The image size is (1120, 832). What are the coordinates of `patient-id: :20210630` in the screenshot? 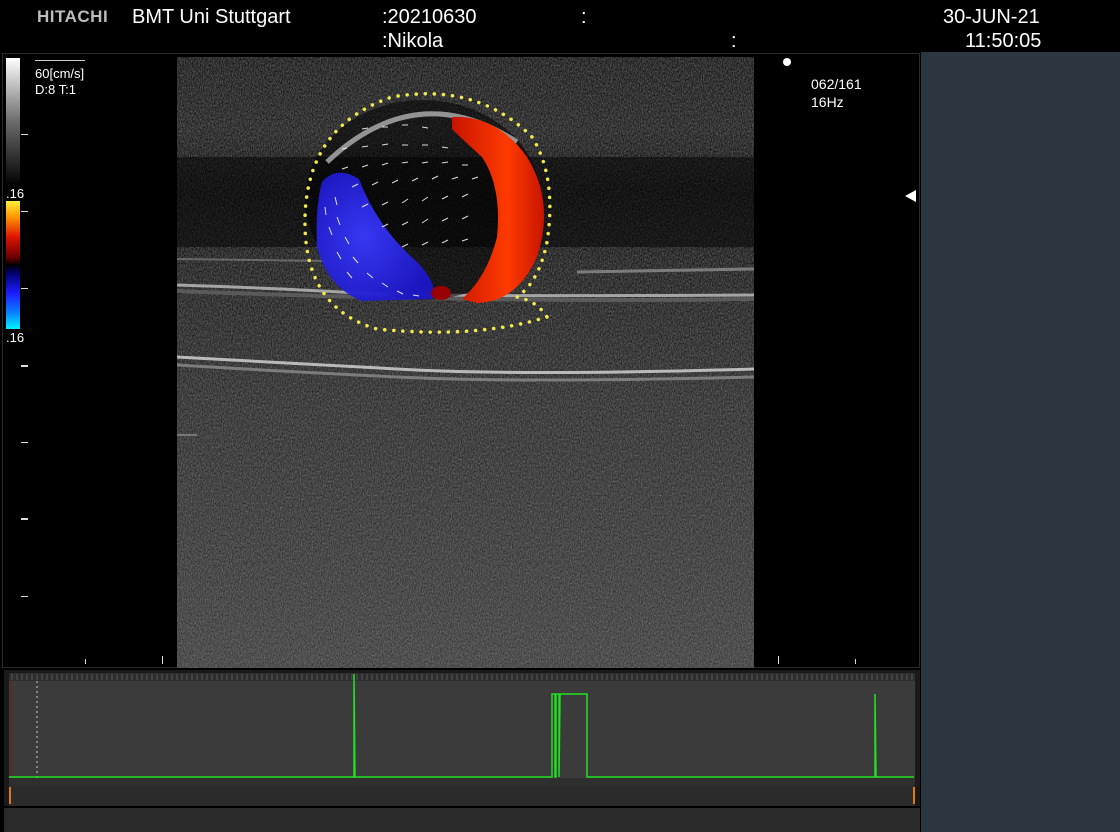 It's located at (429, 17).